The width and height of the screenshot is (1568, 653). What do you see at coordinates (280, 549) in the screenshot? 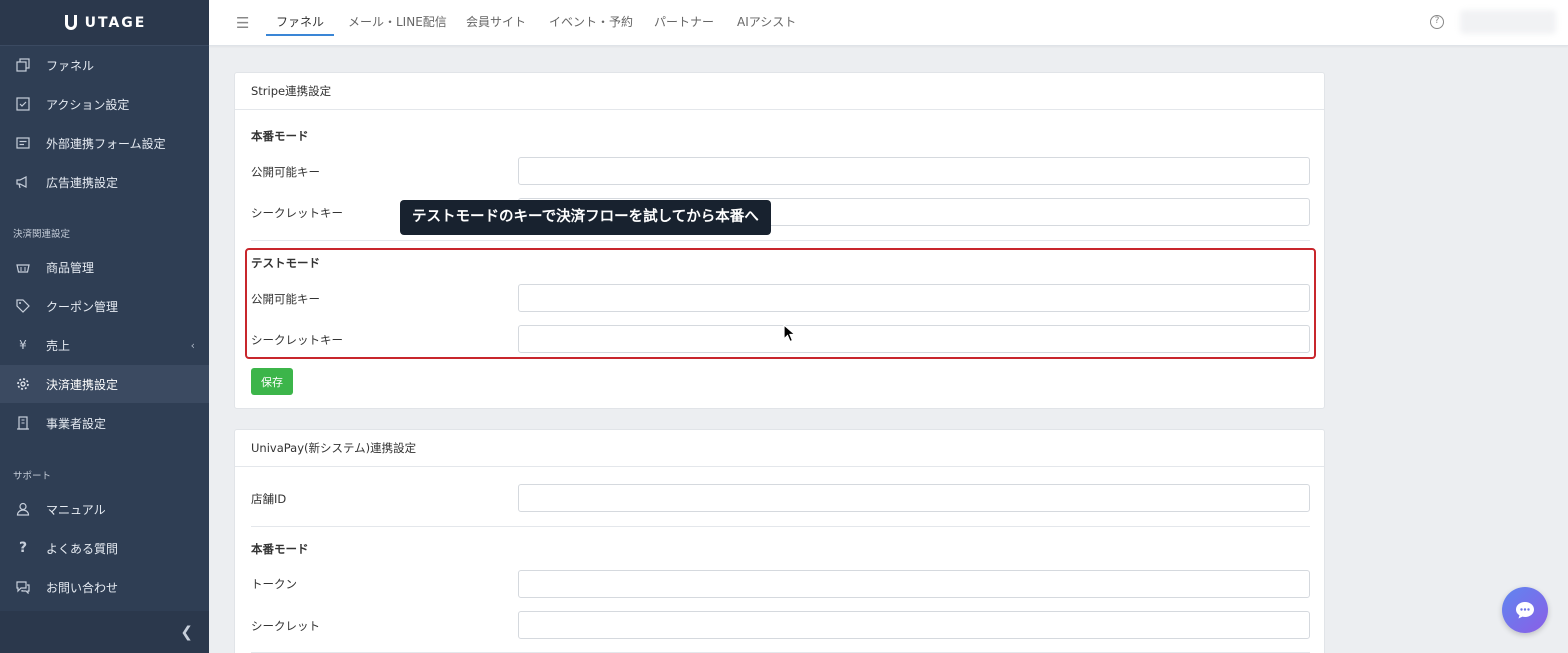
I see `univapay-live-title: 本番モード` at bounding box center [280, 549].